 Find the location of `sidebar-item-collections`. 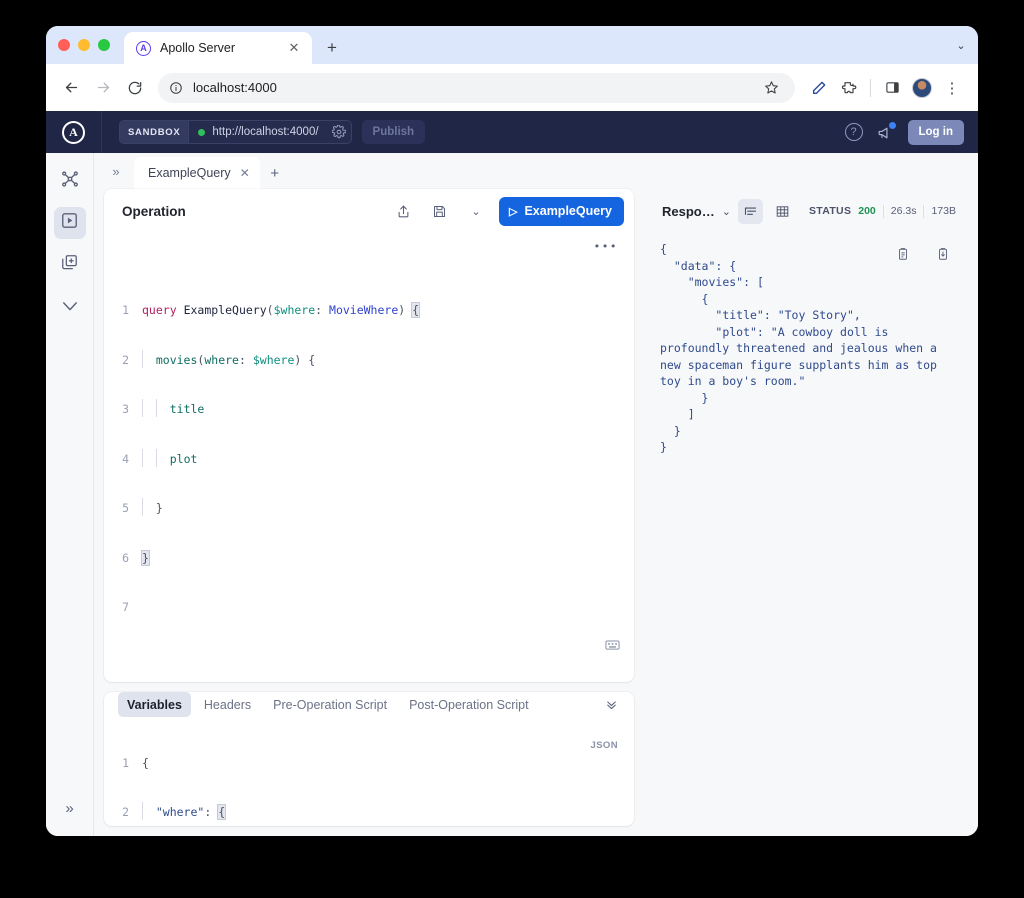

sidebar-item-collections is located at coordinates (70, 265).